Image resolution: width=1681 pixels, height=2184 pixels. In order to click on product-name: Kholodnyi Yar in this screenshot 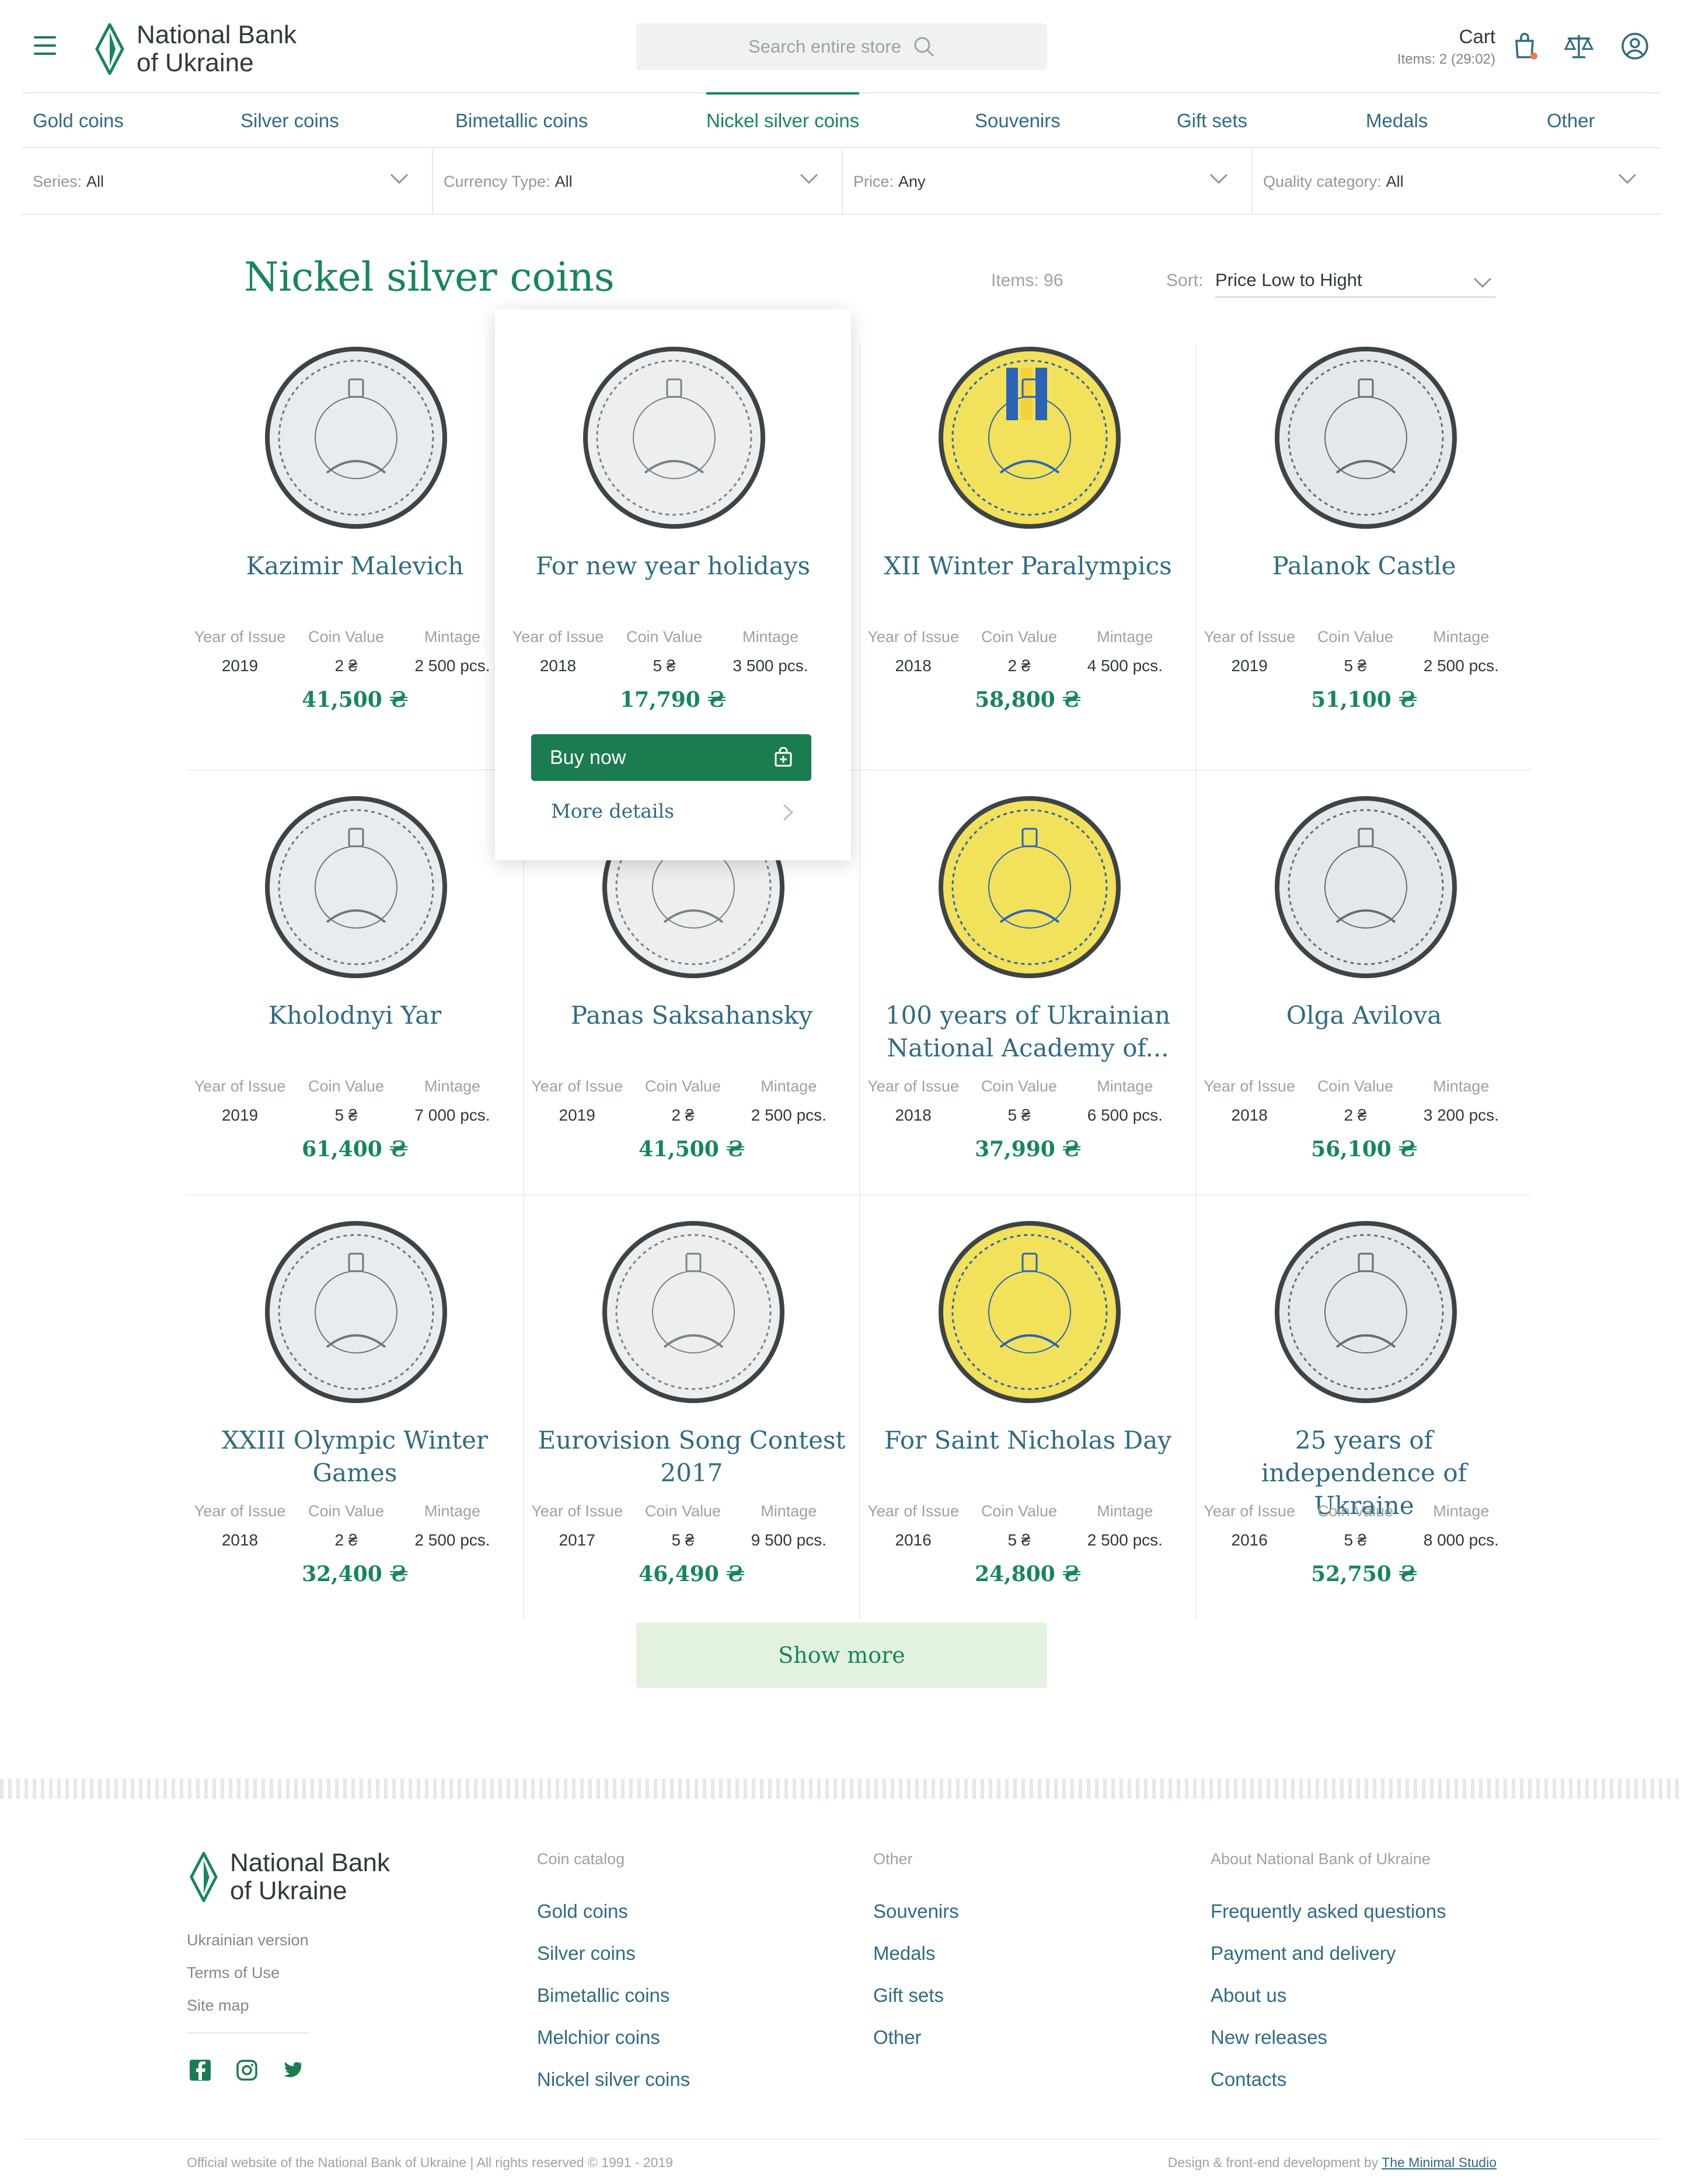, I will do `click(354, 1015)`.